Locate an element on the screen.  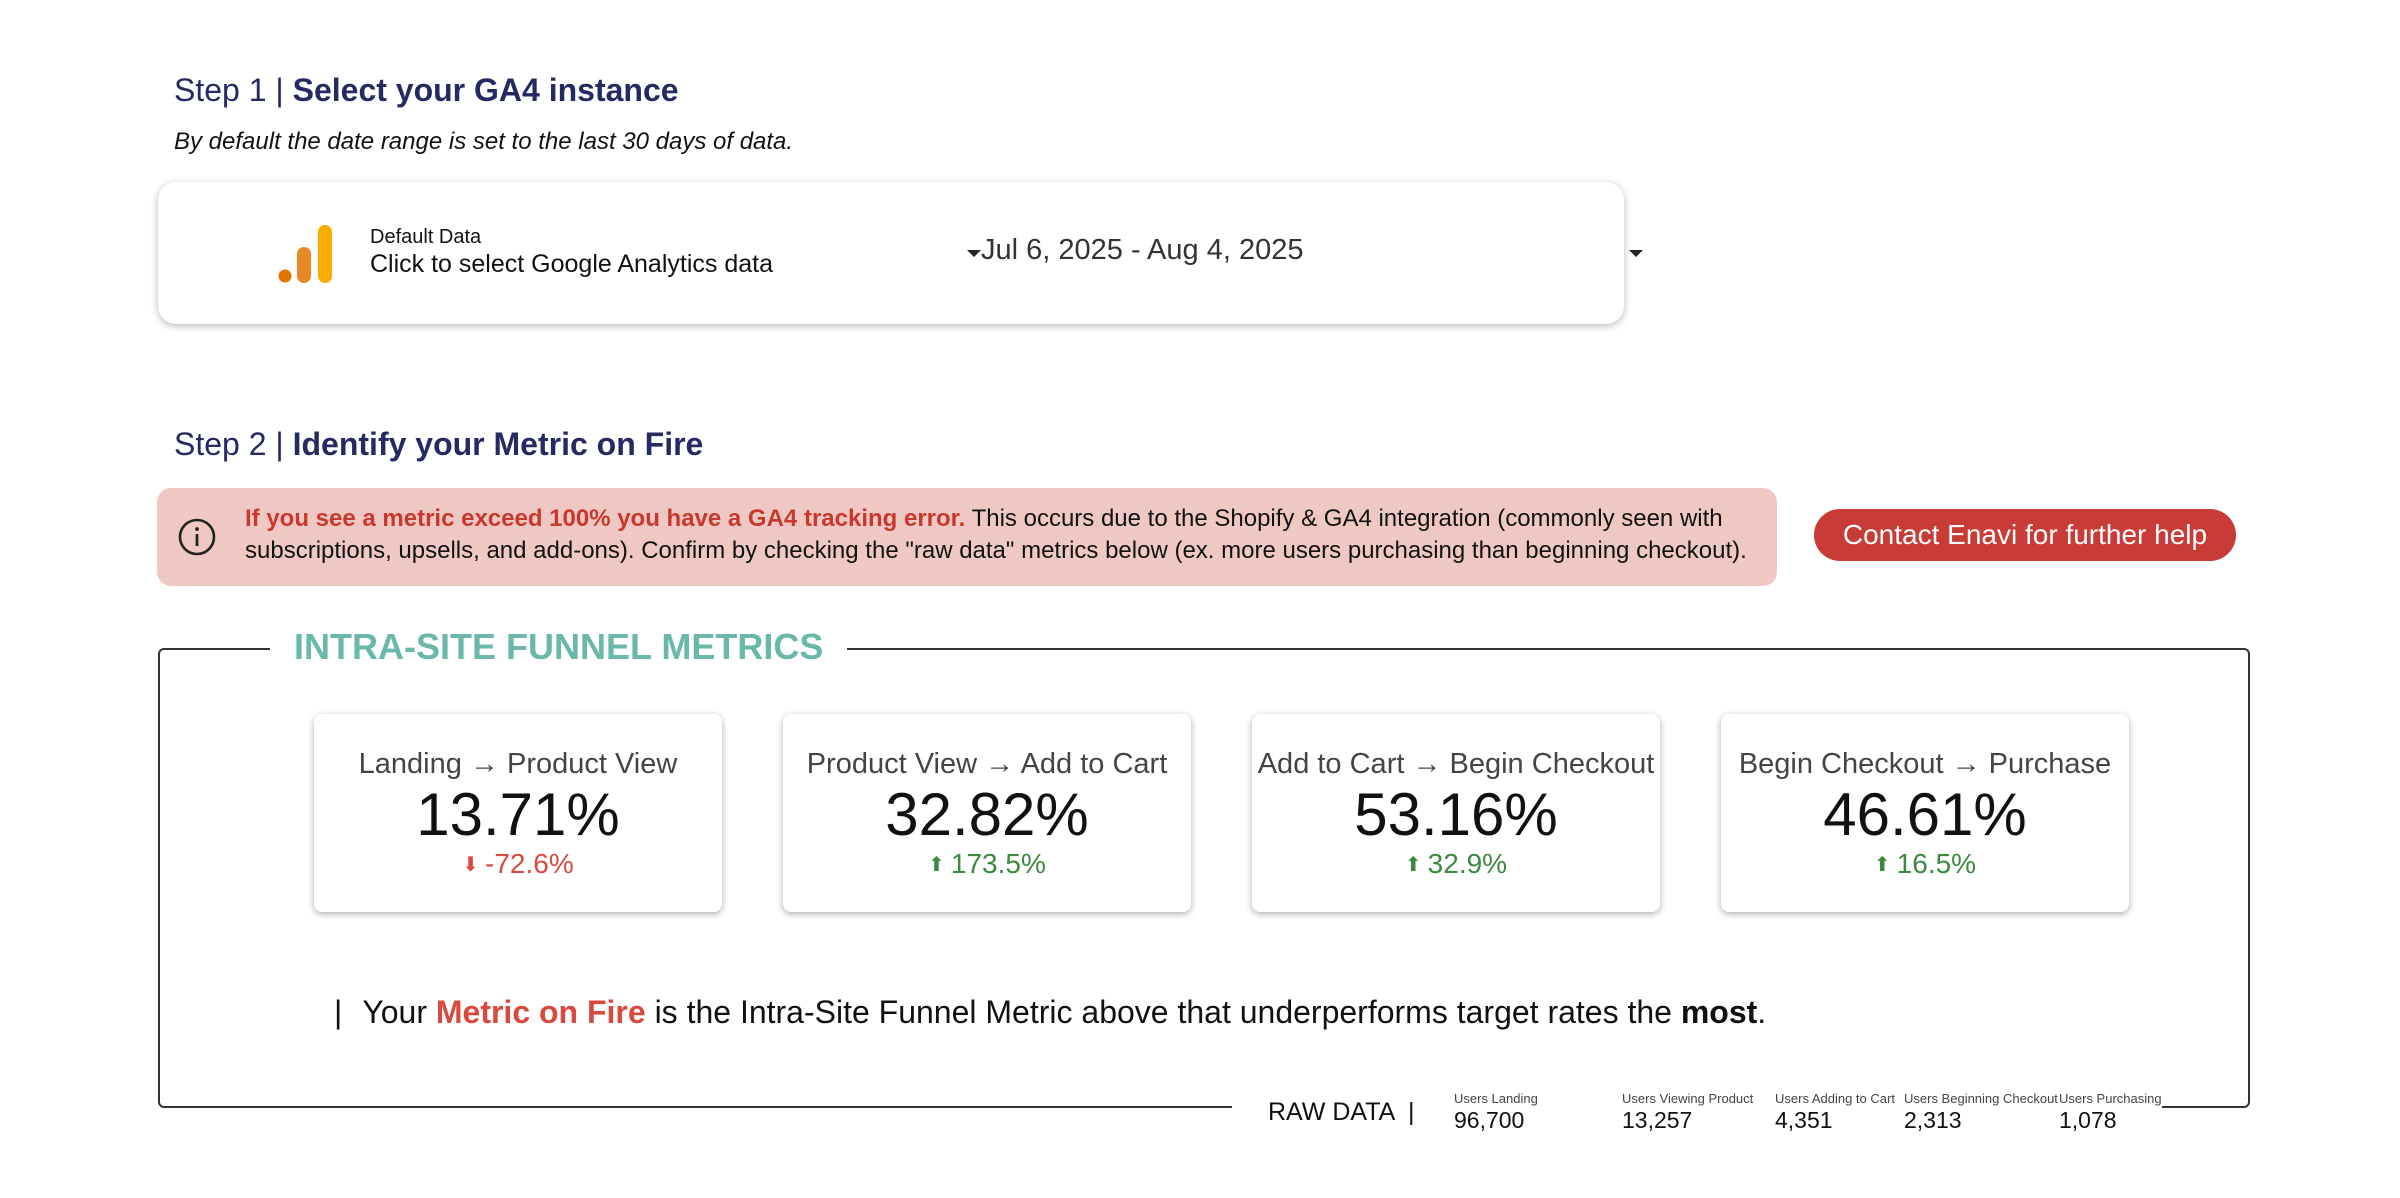
metric-value: 46.61% is located at coordinates (1925, 814).